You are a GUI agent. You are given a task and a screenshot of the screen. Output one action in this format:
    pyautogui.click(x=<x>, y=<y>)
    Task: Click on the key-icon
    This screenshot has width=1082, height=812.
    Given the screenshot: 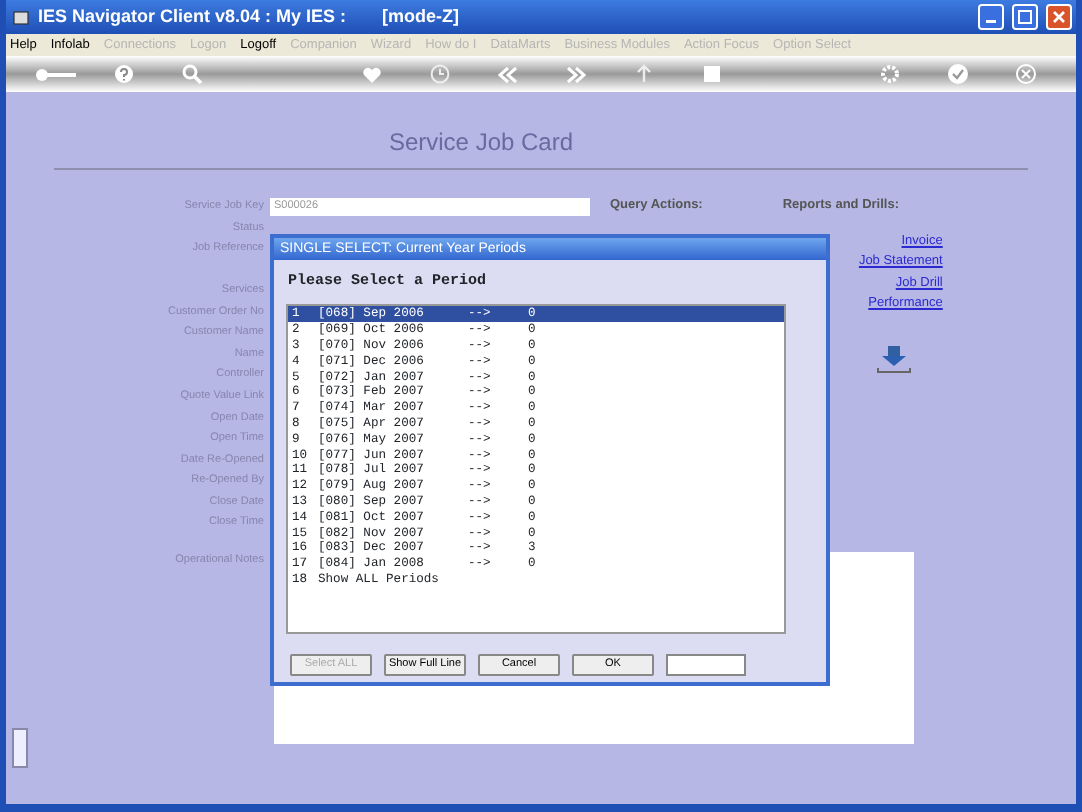 What is the action you would take?
    pyautogui.click(x=56, y=74)
    